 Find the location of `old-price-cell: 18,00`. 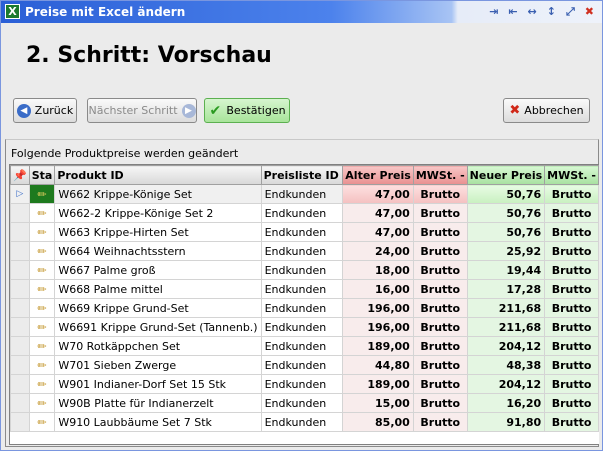

old-price-cell: 18,00 is located at coordinates (378, 270).